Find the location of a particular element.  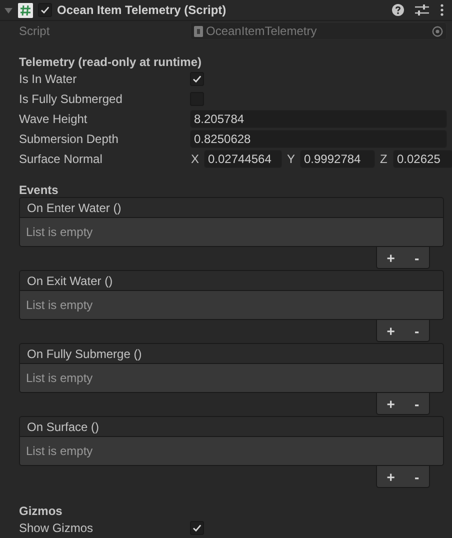

number-field: 0.8250628 is located at coordinates (318, 139).